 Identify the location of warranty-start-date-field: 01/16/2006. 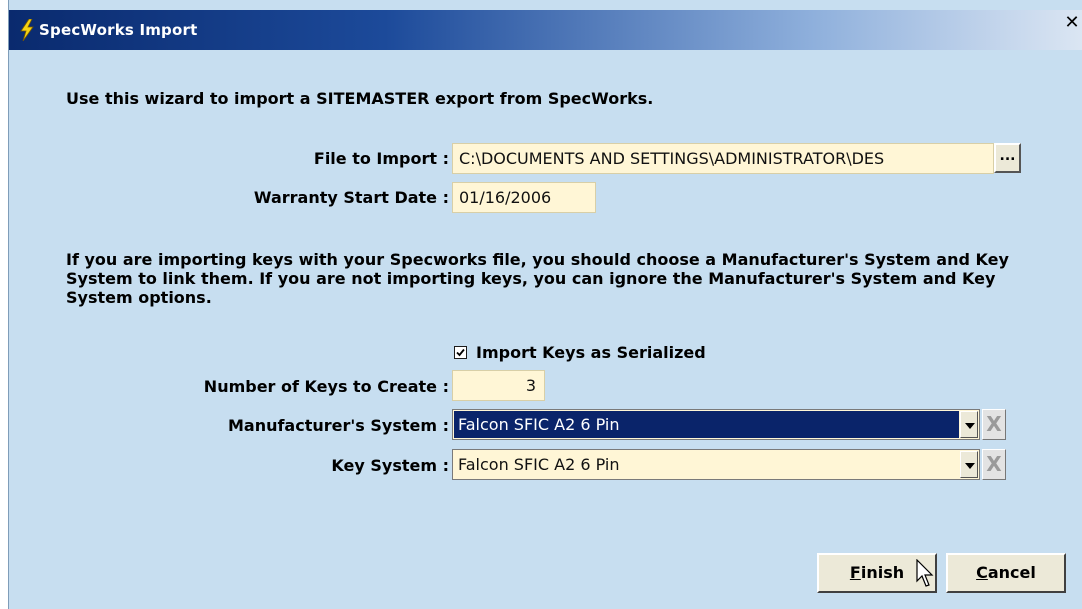
(524, 197).